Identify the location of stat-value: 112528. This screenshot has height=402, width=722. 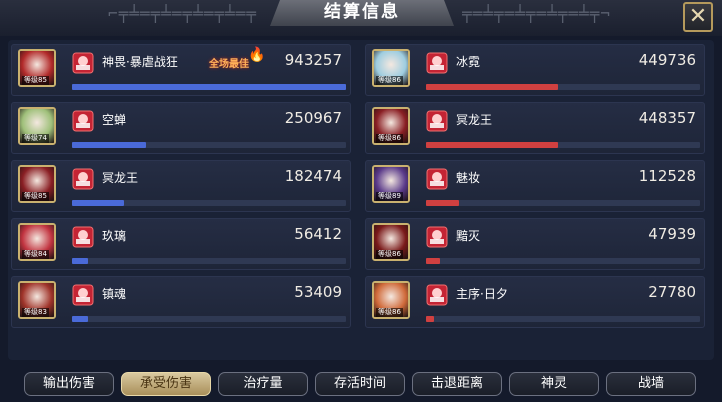
(667, 176).